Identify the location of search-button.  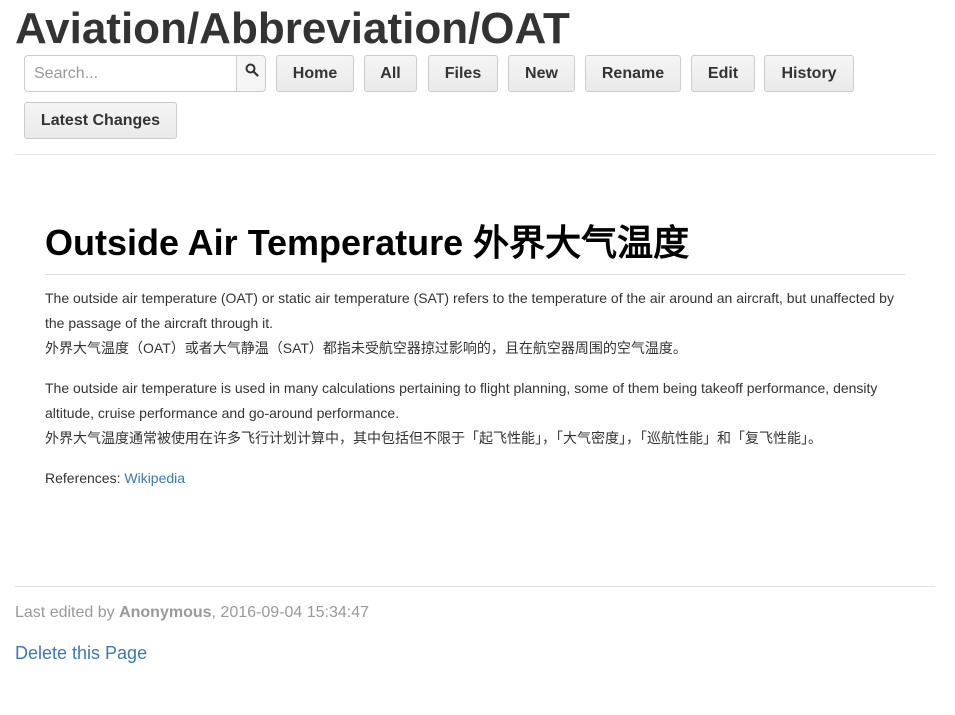
(251, 73).